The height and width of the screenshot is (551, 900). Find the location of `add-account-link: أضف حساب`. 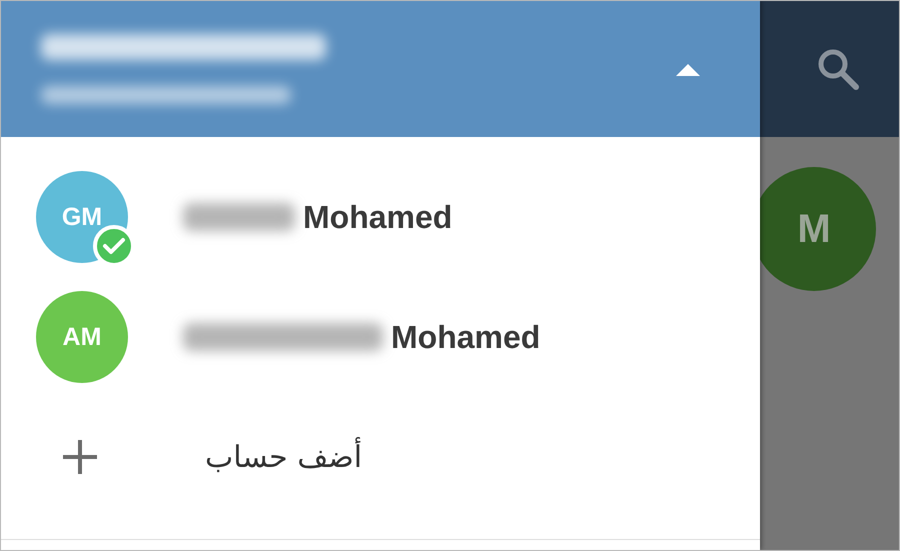

add-account-link: أضف حساب is located at coordinates (283, 457).